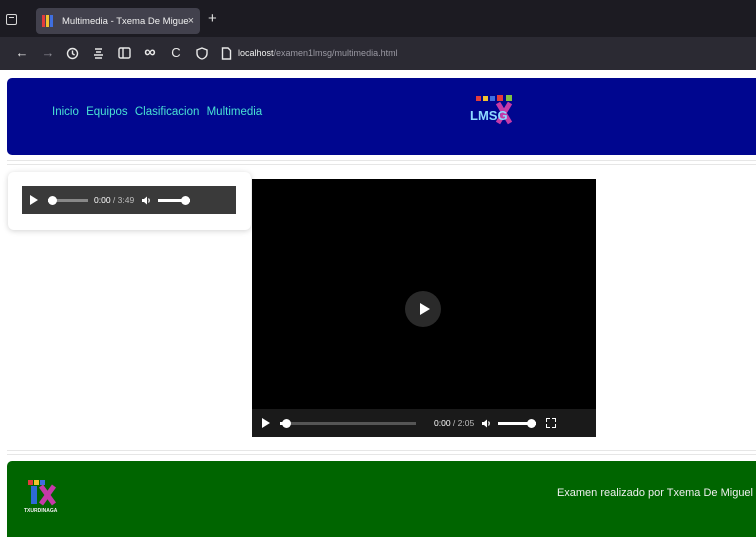 This screenshot has width=756, height=537. I want to click on audio-player: 0:00 / 3:49, so click(129, 200).